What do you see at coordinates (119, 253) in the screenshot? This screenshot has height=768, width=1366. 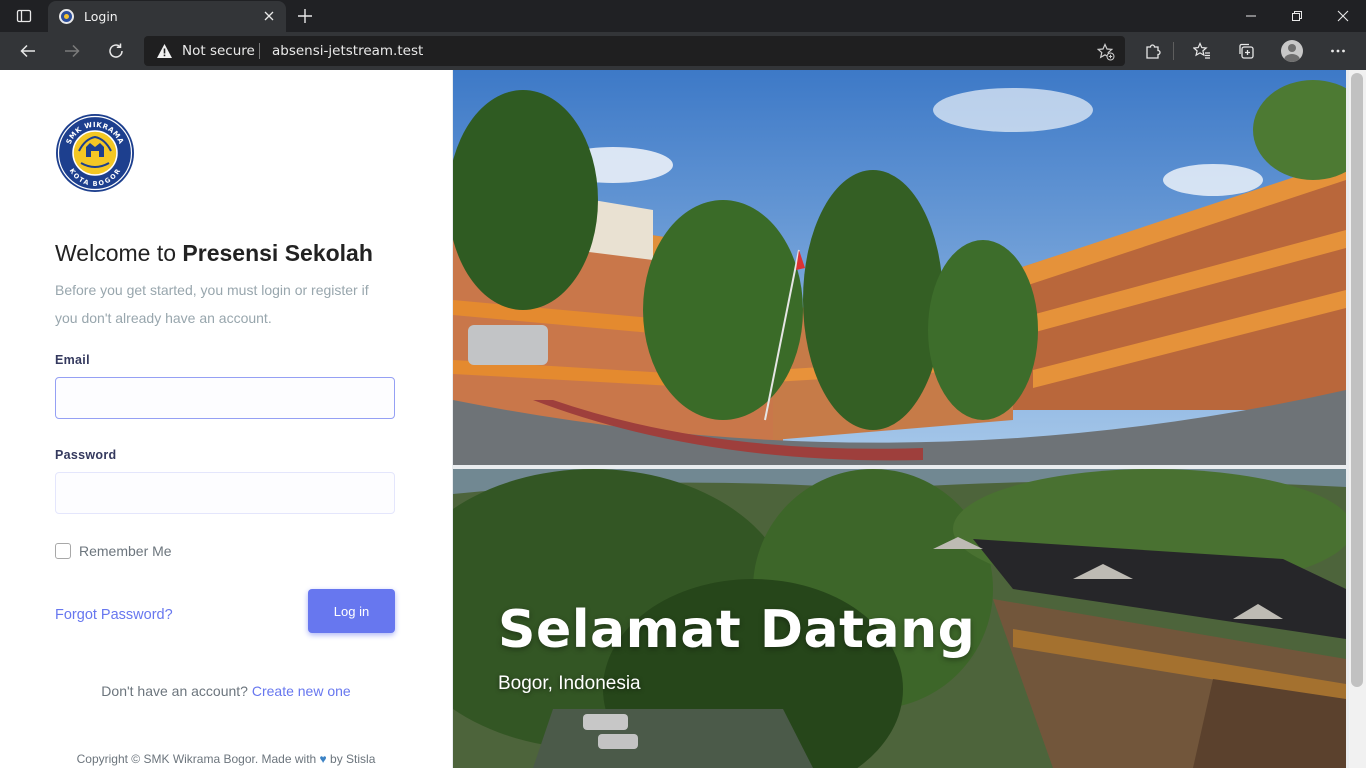 I see `welcome-prefix: Welcome to` at bounding box center [119, 253].